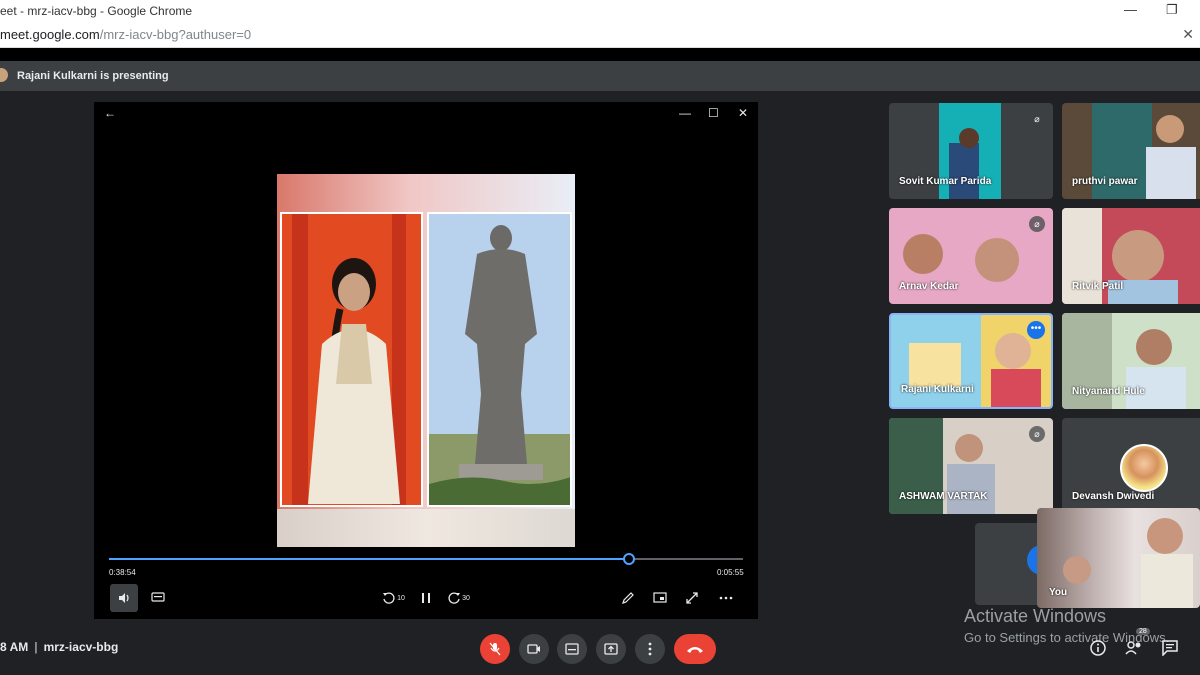 The width and height of the screenshot is (1200, 675). What do you see at coordinates (50, 34) in the screenshot?
I see `url-host: meet.google.com` at bounding box center [50, 34].